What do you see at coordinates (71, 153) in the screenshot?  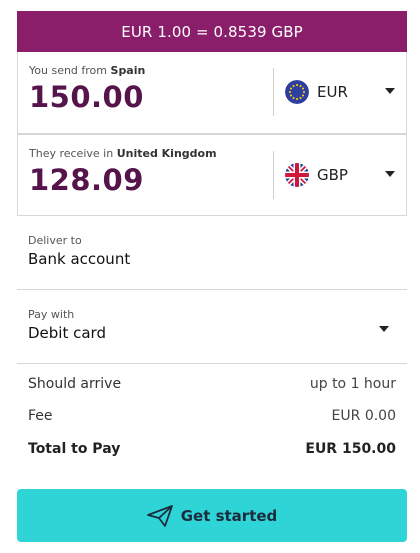 I see `receive-label-prefix: They receive in` at bounding box center [71, 153].